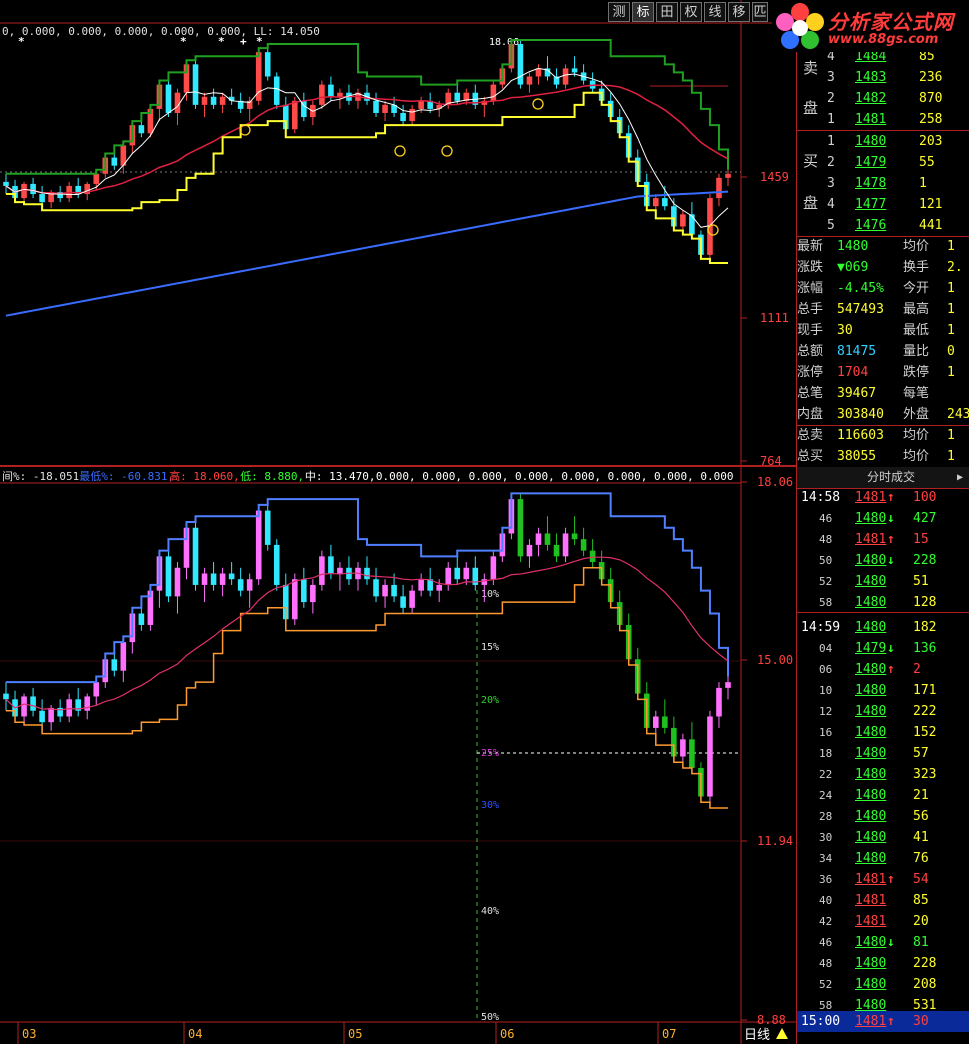 Image resolution: width=969 pixels, height=1044 pixels. I want to click on site-logo: 分析家公式网 www.88gs.com, so click(870, 26).